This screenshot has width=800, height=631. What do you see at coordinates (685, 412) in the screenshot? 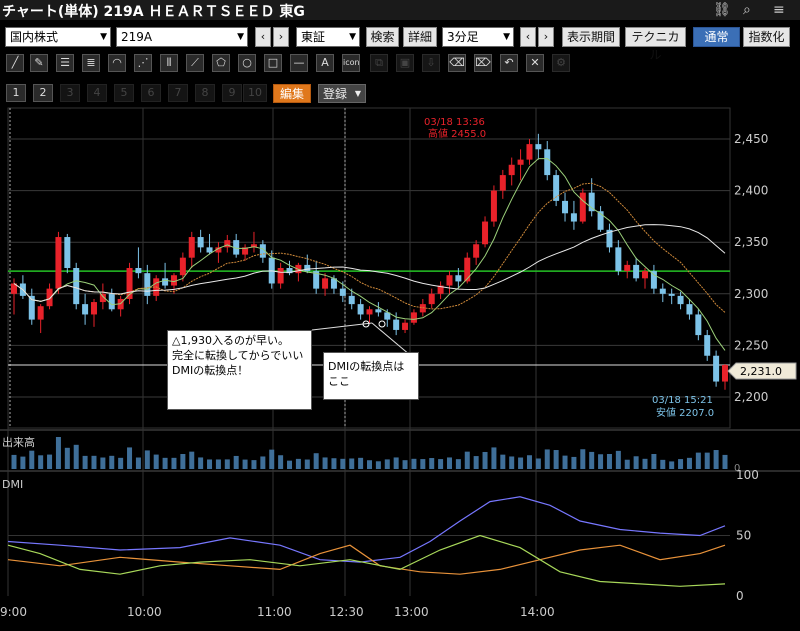
I see `low-value: 安値 2207.0` at bounding box center [685, 412].